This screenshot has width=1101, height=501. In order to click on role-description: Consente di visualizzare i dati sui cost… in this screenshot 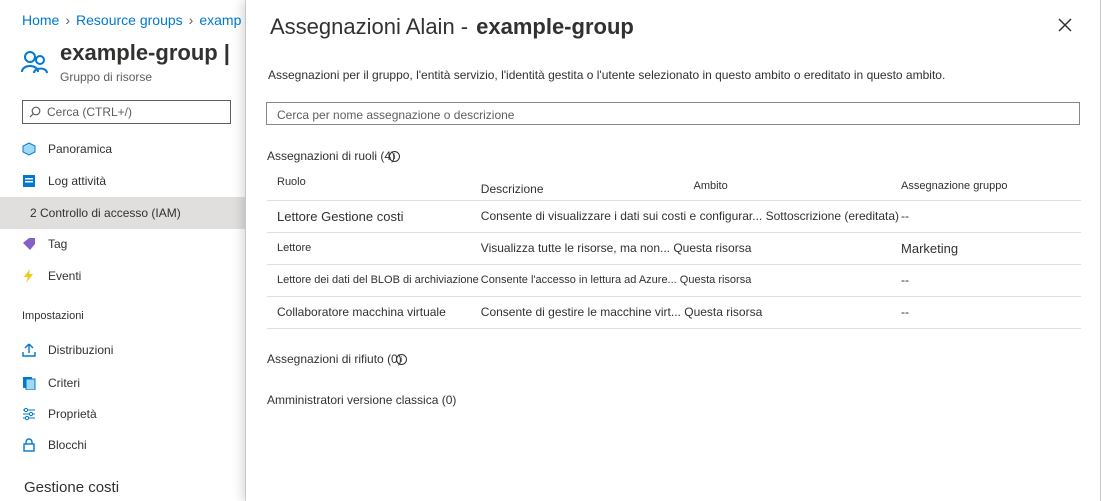, I will do `click(621, 216)`.